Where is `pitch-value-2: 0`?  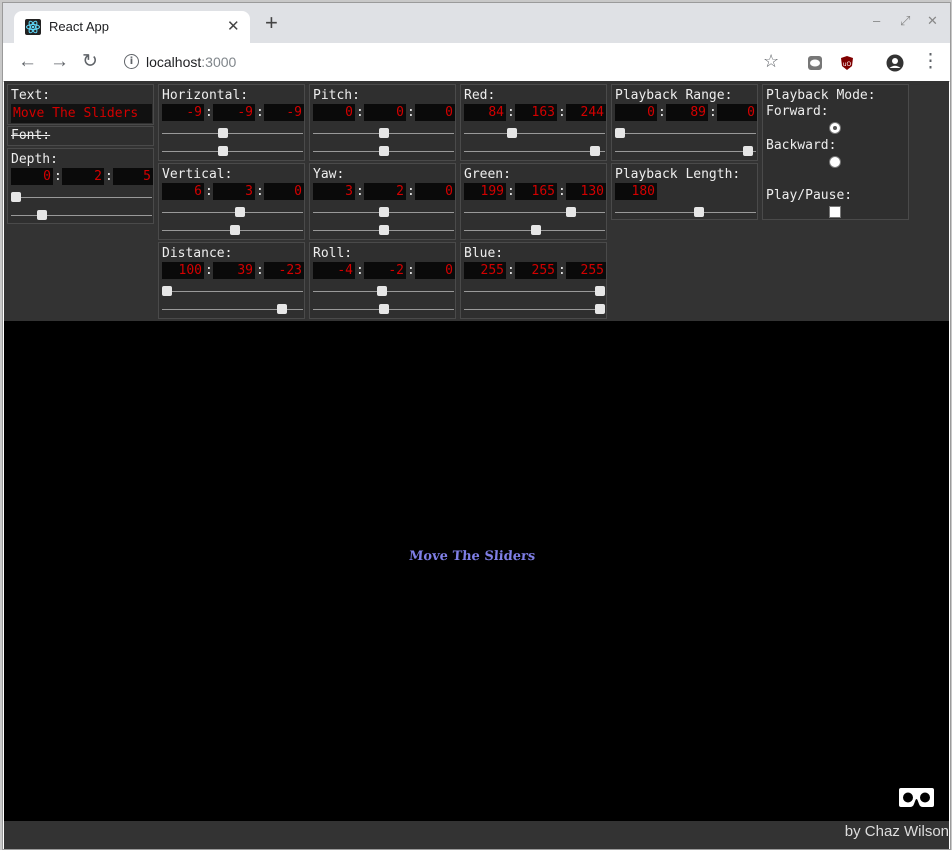 pitch-value-2: 0 is located at coordinates (385, 112).